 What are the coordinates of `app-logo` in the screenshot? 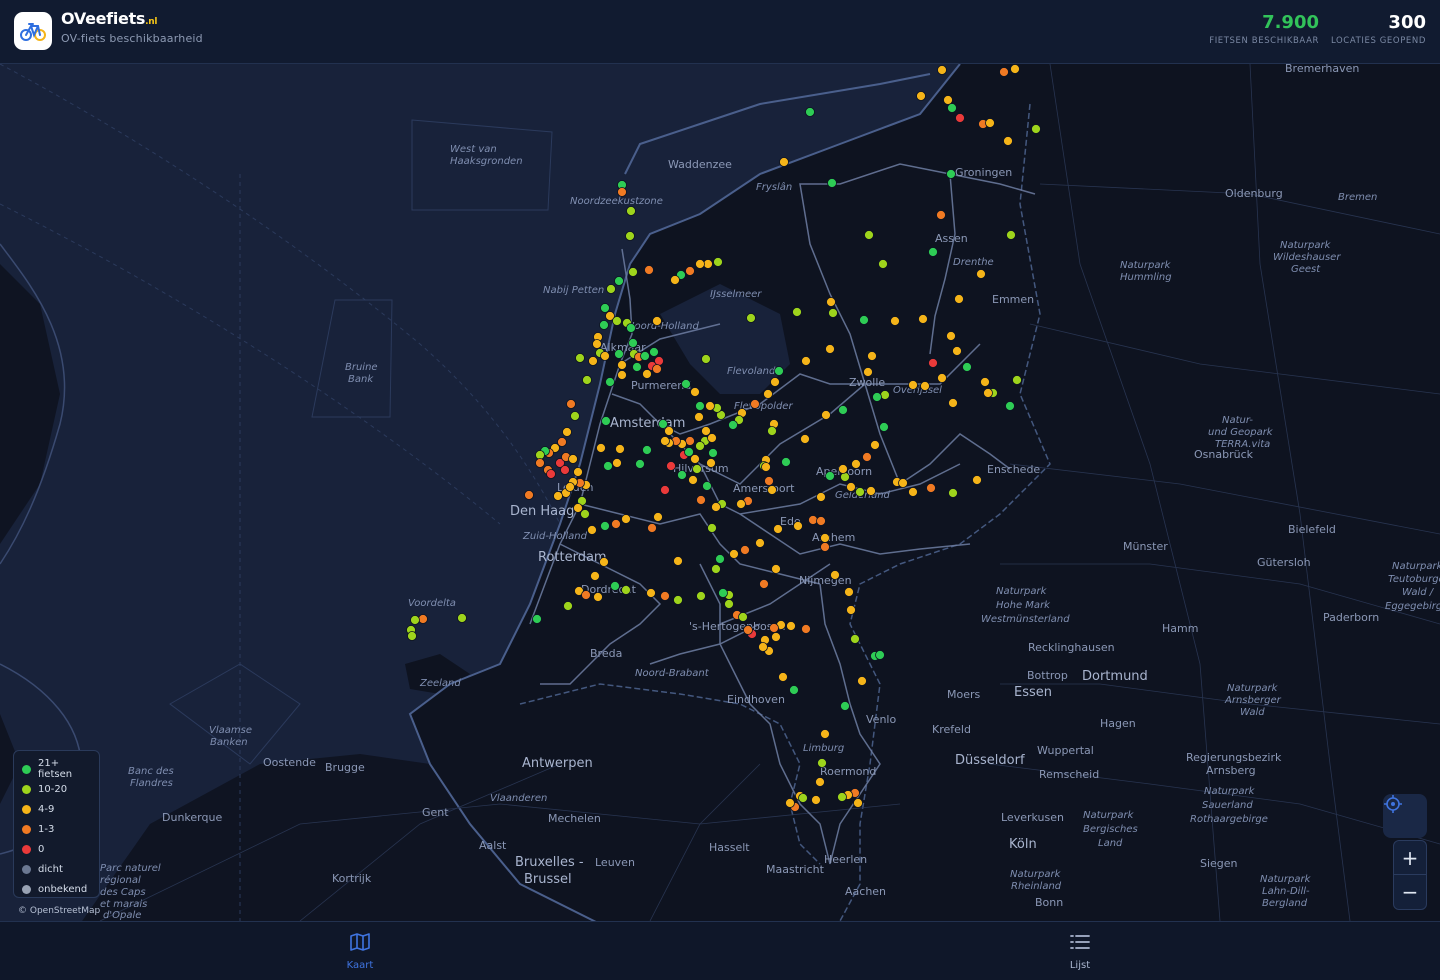 It's located at (33, 31).